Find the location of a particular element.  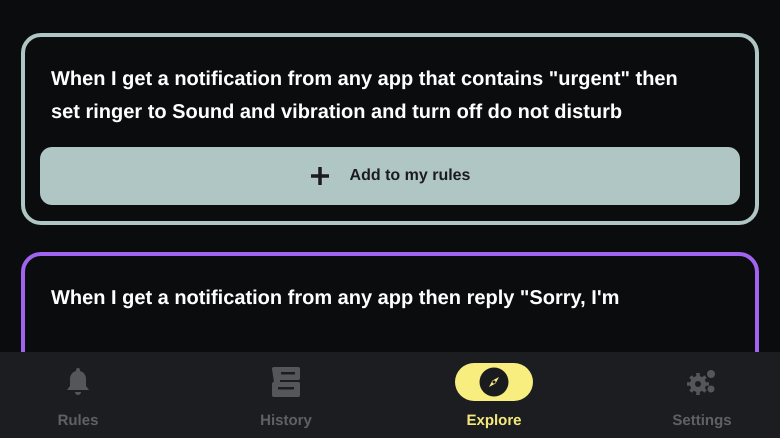

rule-text: When I get a notification from any app then reply "Sorry, I'm is located at coordinates (335, 298).